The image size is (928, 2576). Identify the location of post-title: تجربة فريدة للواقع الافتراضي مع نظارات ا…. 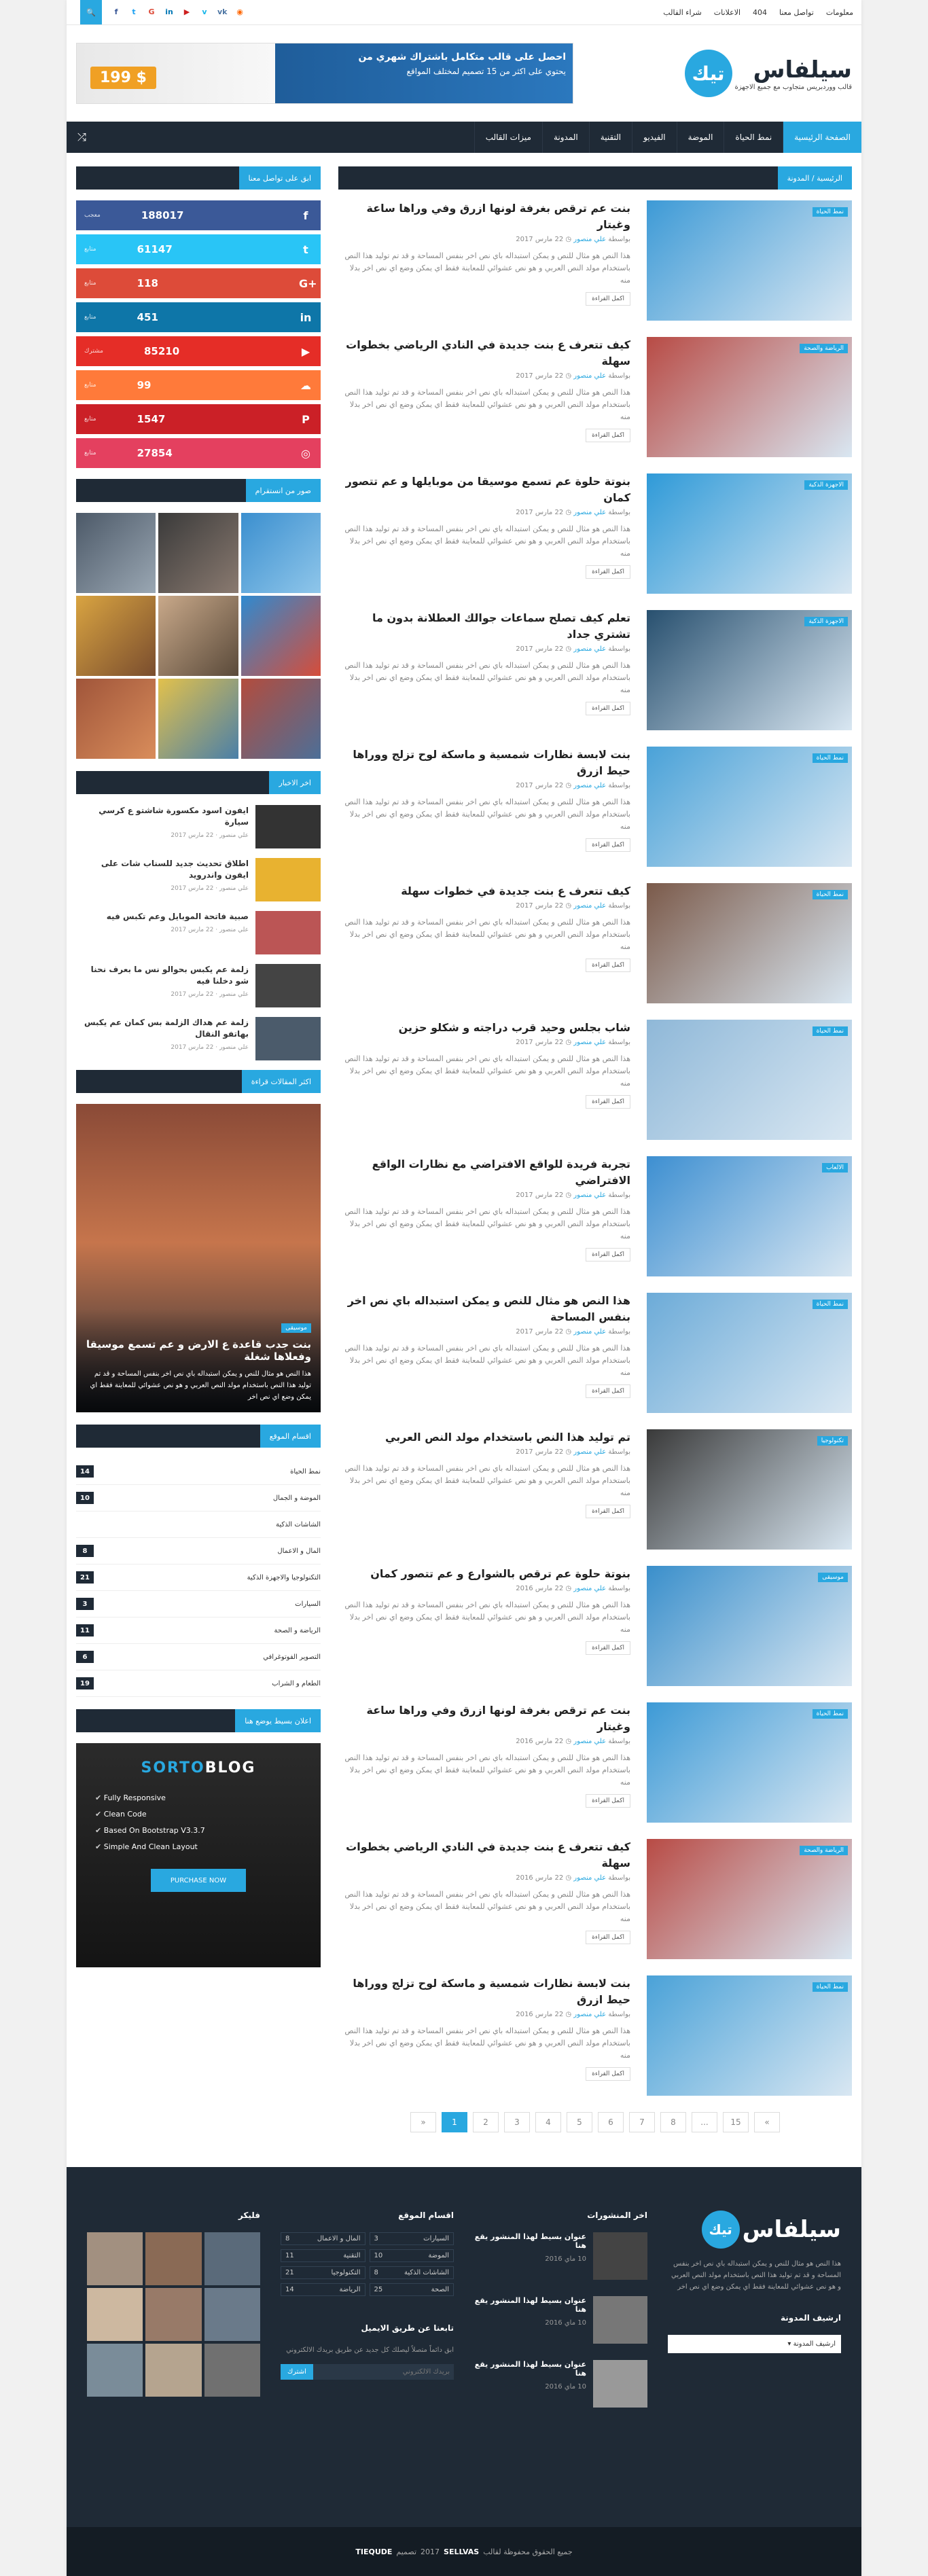
(484, 1172).